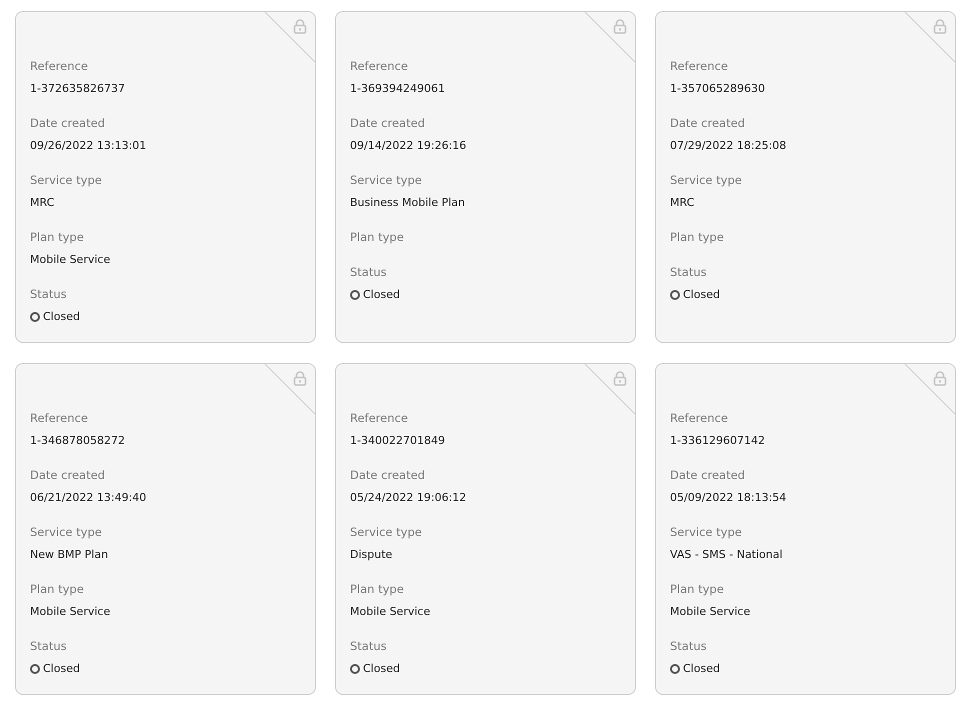 The width and height of the screenshot is (972, 702). What do you see at coordinates (371, 555) in the screenshot?
I see `field-value: Dispute` at bounding box center [371, 555].